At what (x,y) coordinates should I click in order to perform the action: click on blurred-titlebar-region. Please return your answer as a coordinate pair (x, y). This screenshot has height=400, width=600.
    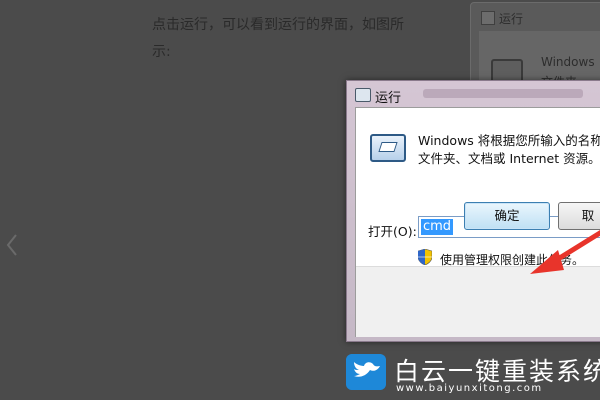
    Looking at the image, I should click on (503, 93).